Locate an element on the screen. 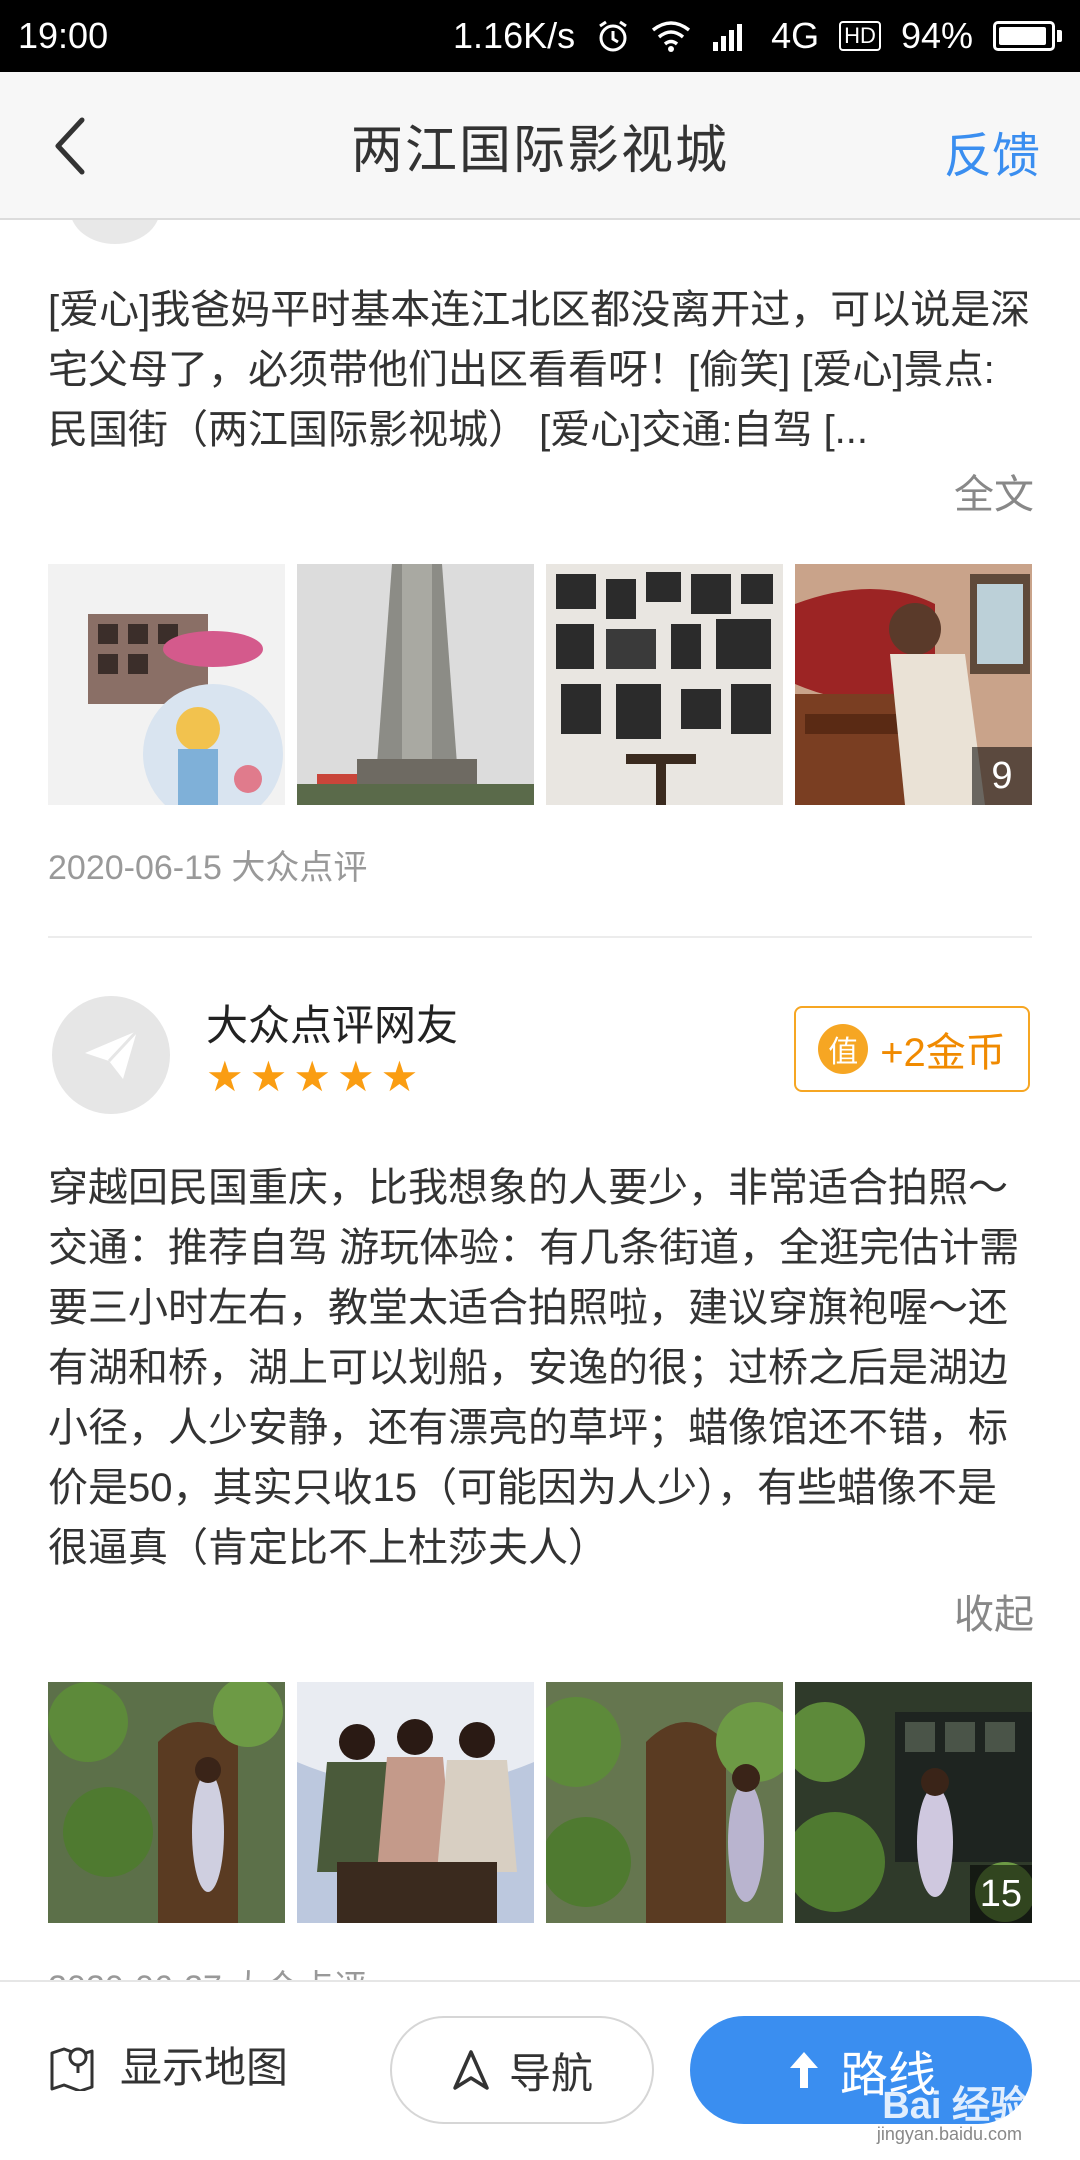  review-photo: 9 is located at coordinates (913, 684).